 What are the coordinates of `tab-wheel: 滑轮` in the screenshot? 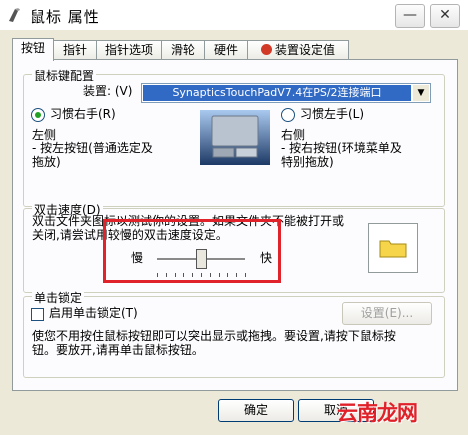 It's located at (183, 50).